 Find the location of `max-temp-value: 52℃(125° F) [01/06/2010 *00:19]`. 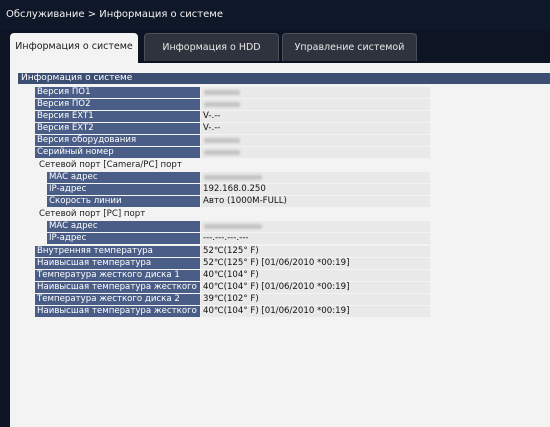

max-temp-value: 52℃(125° F) [01/06/2010 *00:19] is located at coordinates (315, 263).